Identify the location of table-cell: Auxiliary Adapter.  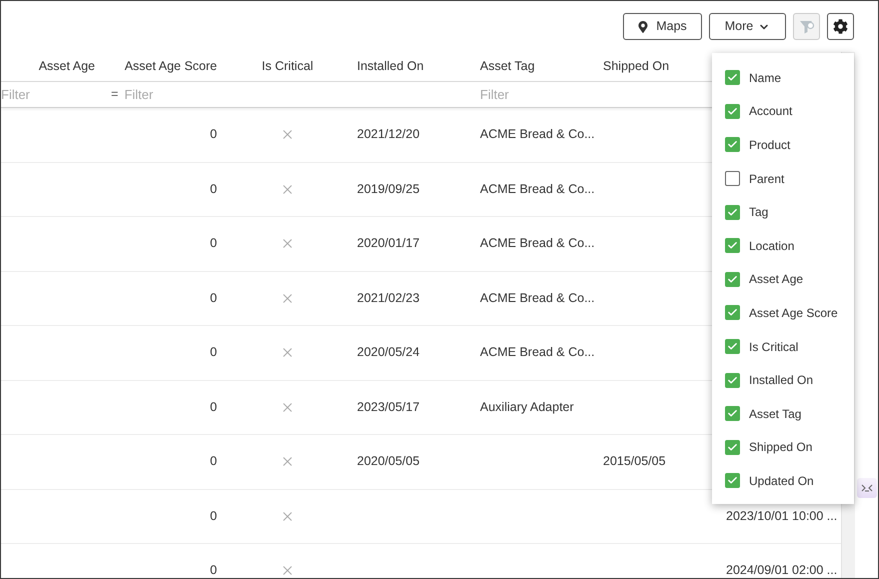
(527, 407).